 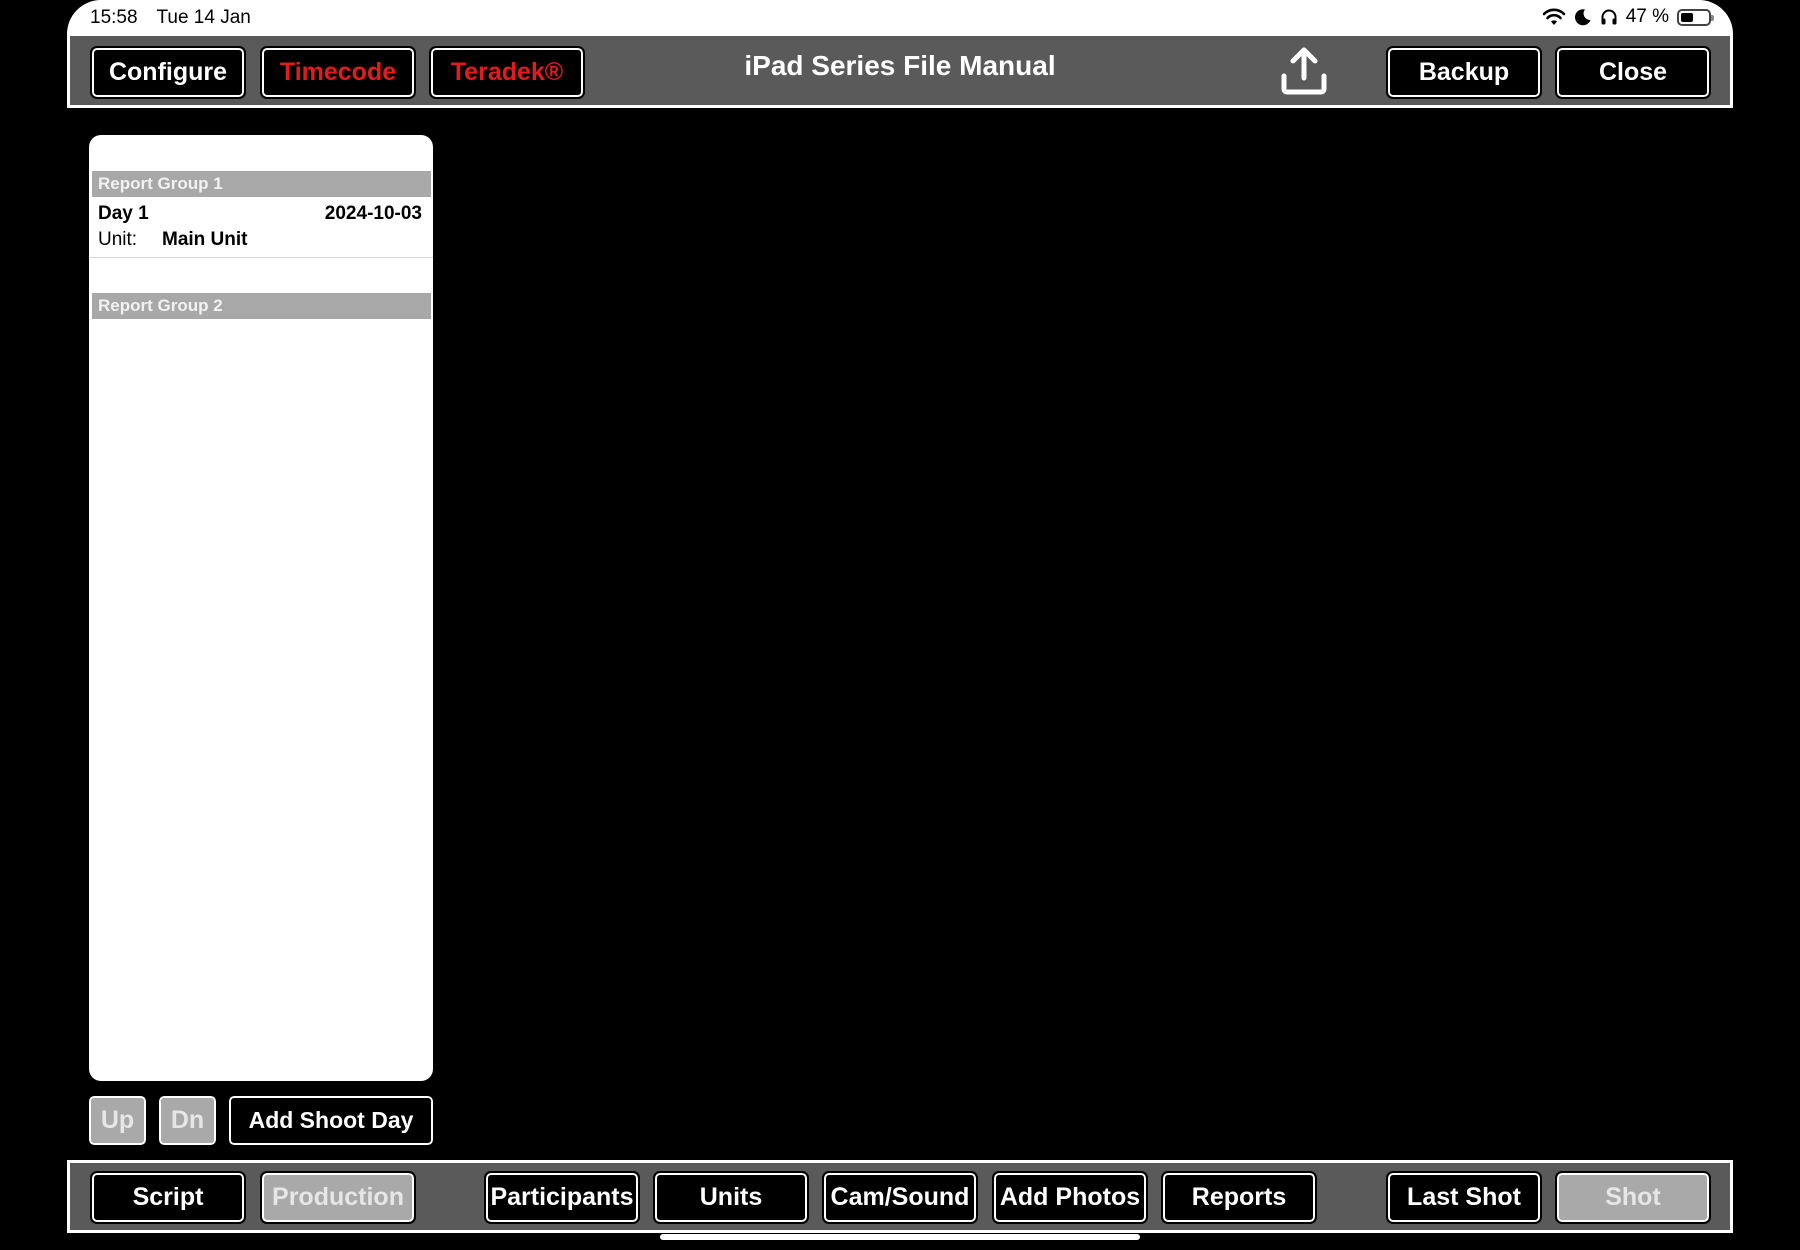 What do you see at coordinates (1695, 17) in the screenshot?
I see `battery-icon` at bounding box center [1695, 17].